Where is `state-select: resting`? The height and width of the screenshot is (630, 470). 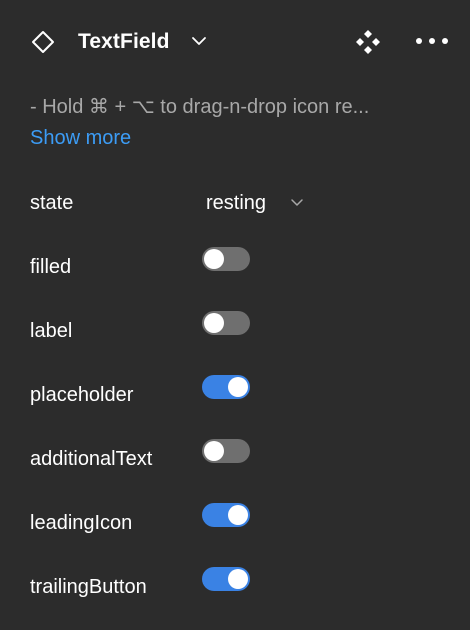 state-select: resting is located at coordinates (254, 203).